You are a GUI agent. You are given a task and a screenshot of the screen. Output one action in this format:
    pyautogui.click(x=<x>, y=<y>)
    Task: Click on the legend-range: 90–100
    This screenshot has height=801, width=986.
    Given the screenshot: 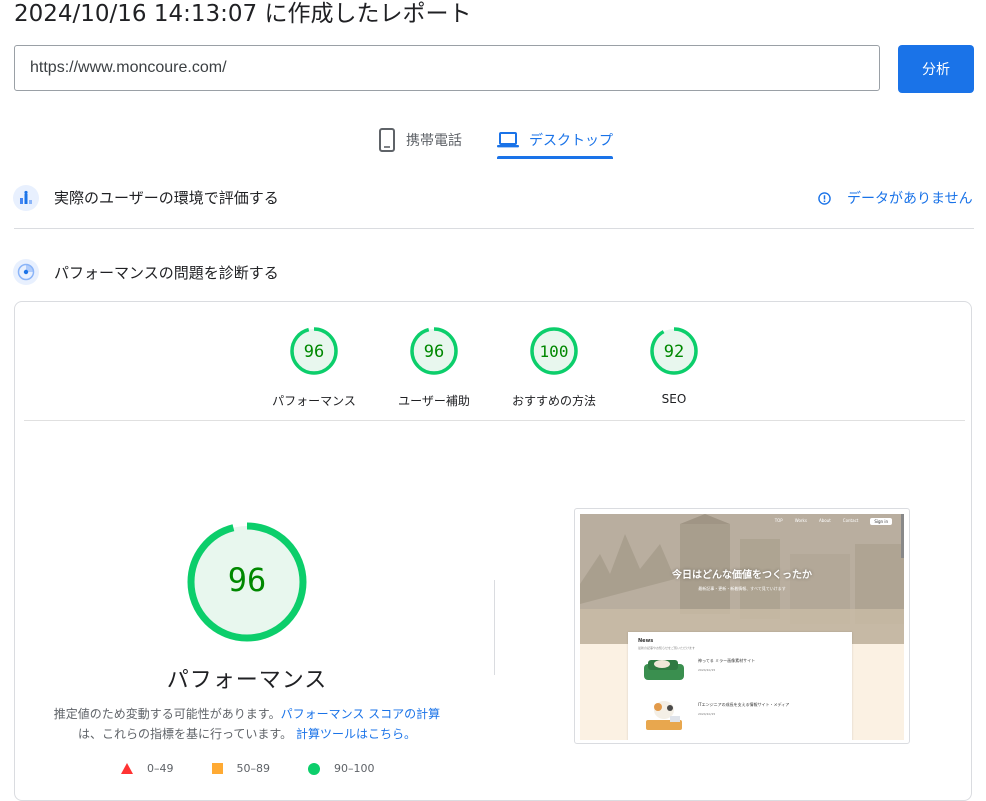 What is the action you would take?
    pyautogui.click(x=354, y=768)
    